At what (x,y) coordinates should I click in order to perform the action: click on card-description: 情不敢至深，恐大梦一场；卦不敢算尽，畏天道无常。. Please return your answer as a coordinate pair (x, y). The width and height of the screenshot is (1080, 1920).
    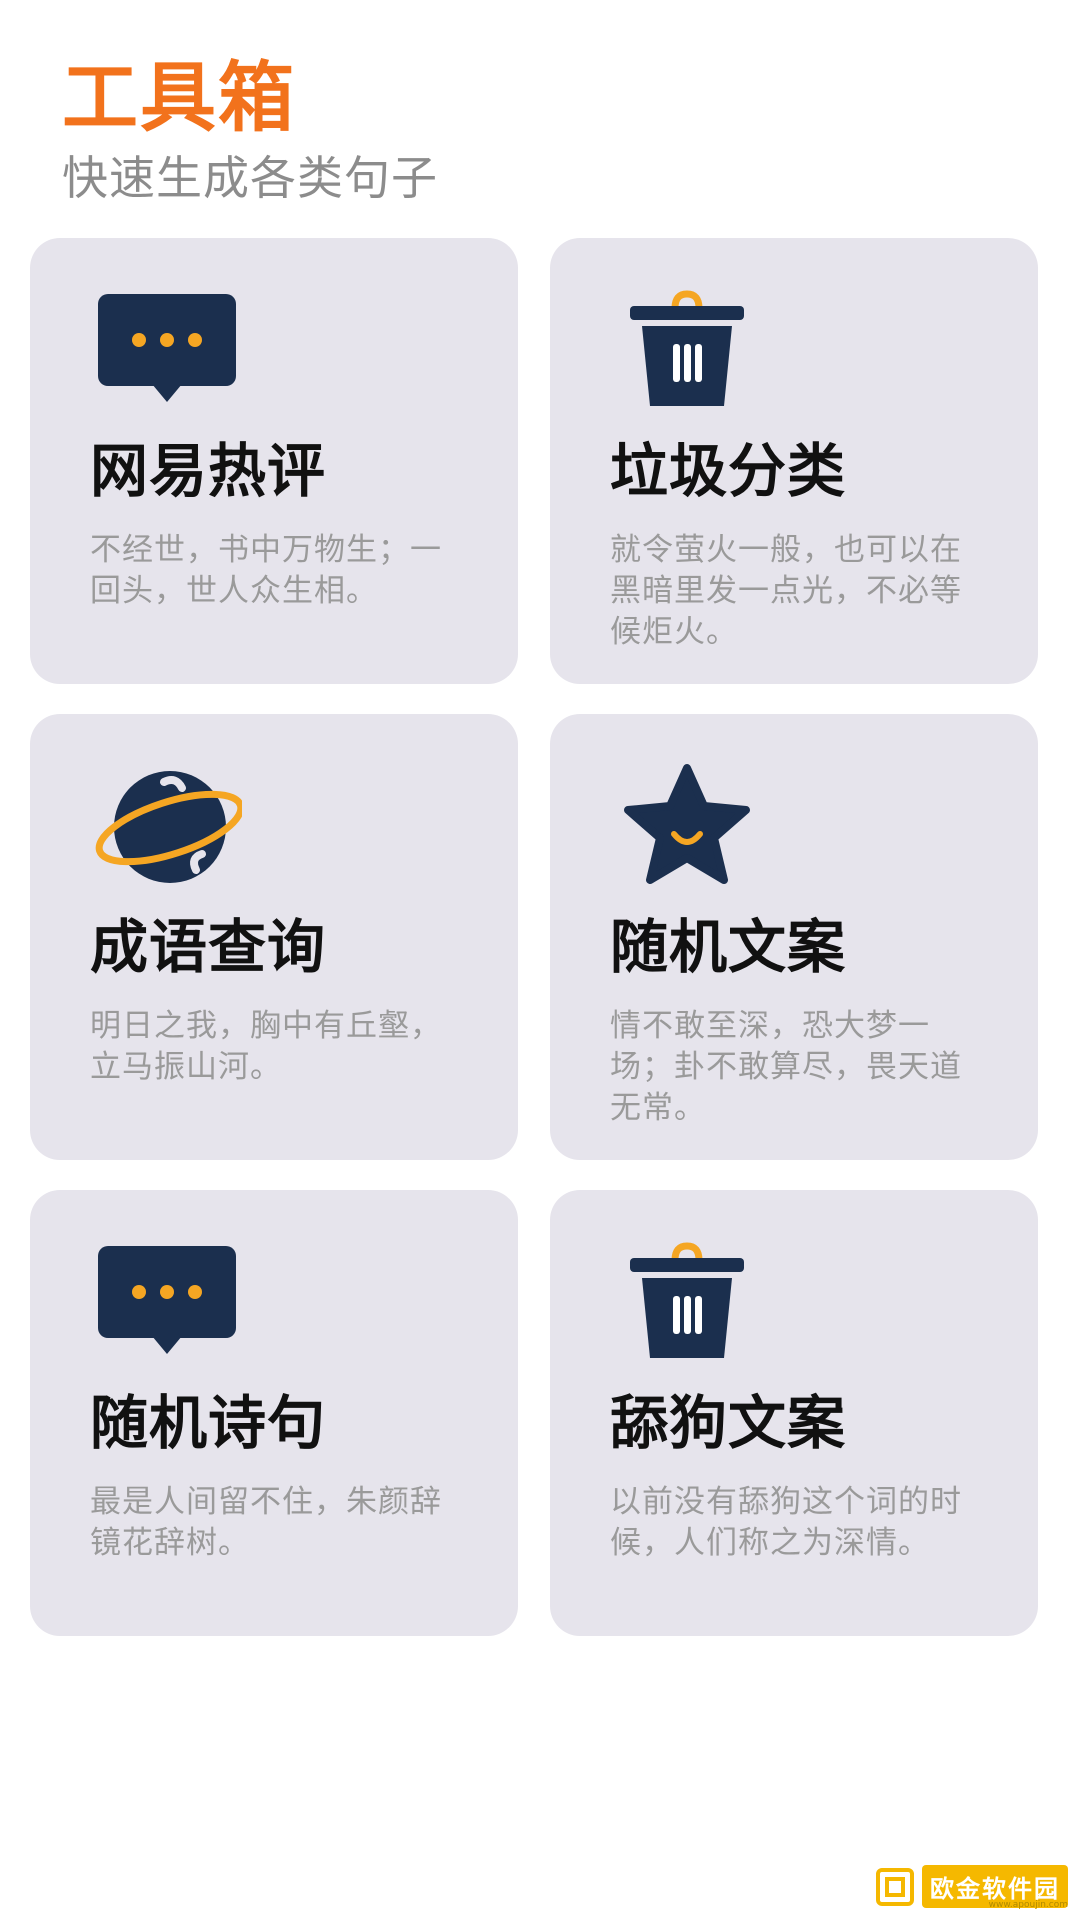
    Looking at the image, I should click on (786, 1067).